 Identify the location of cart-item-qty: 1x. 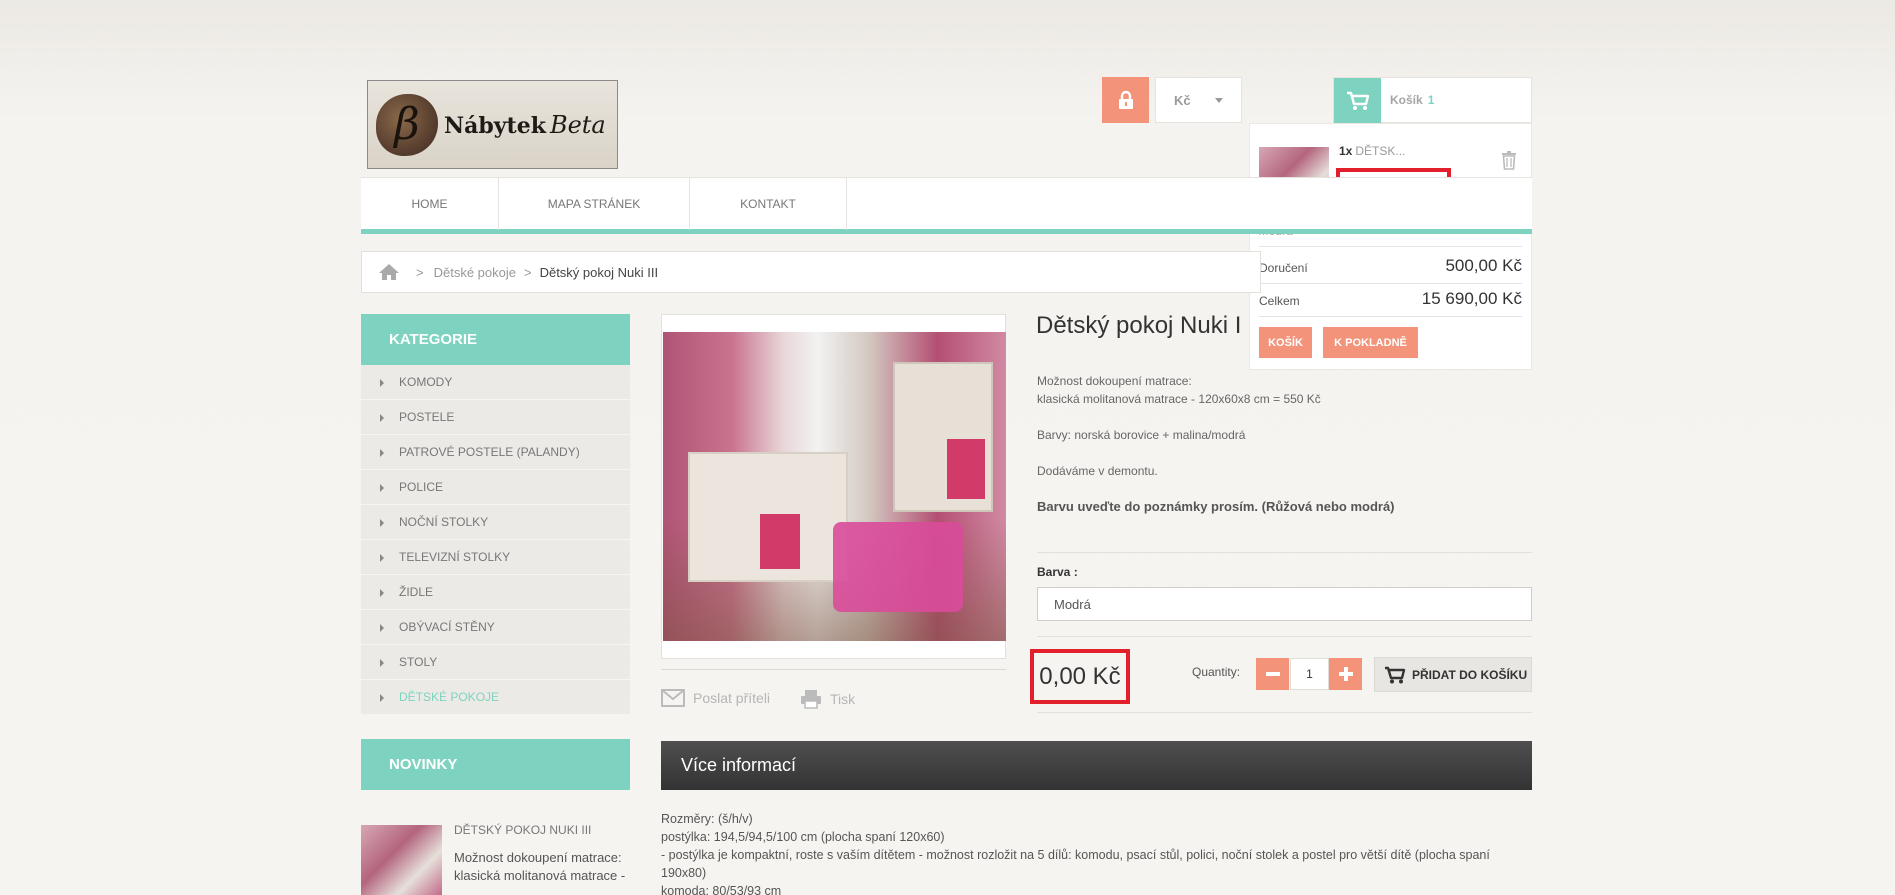
(1346, 151).